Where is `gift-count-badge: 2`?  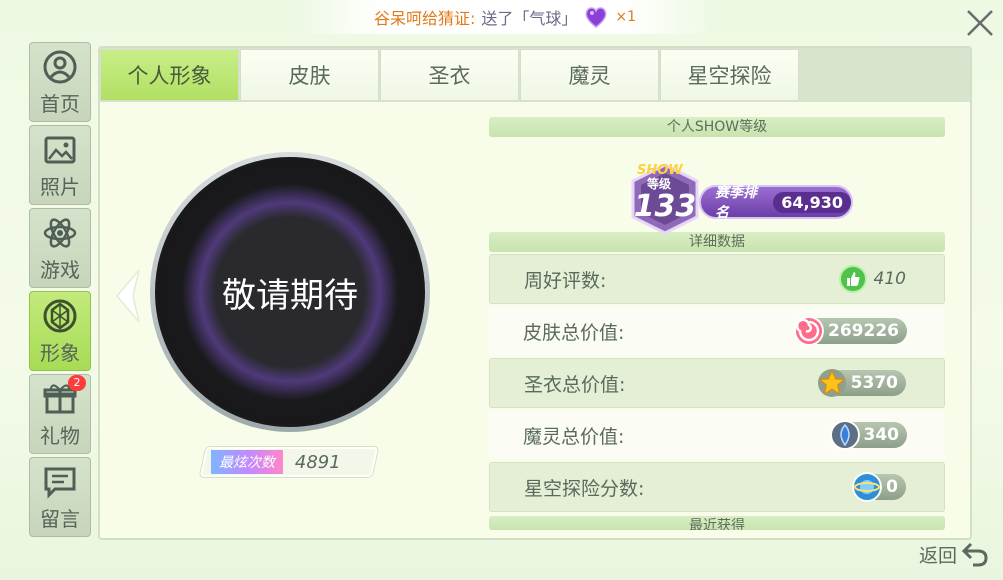
gift-count-badge: 2 is located at coordinates (77, 383).